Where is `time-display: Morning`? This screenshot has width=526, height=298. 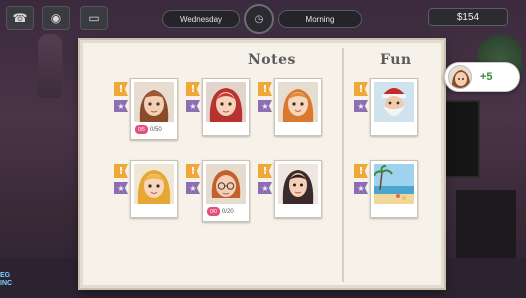 time-display: Morning is located at coordinates (320, 19).